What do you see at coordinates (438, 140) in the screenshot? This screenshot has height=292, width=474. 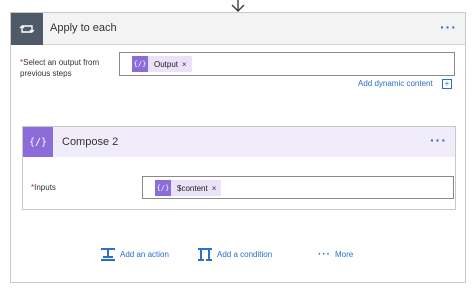 I see `compose-more-options-icon: ···` at bounding box center [438, 140].